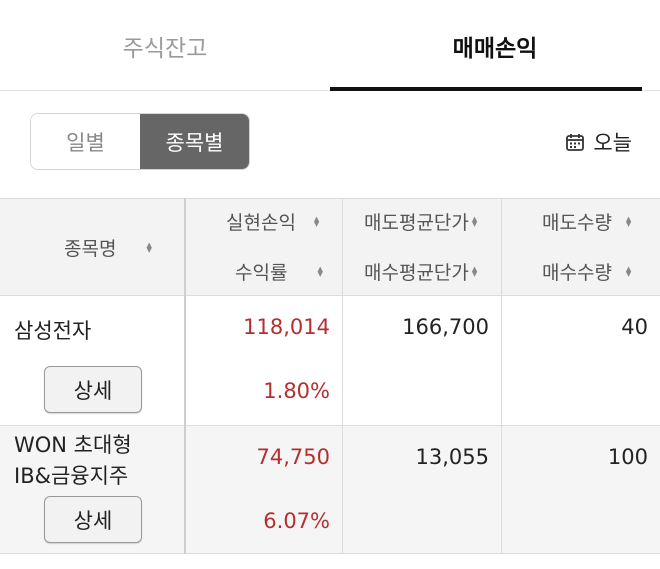  What do you see at coordinates (165, 45) in the screenshot?
I see `tab-stock-balance: 주식잔고` at bounding box center [165, 45].